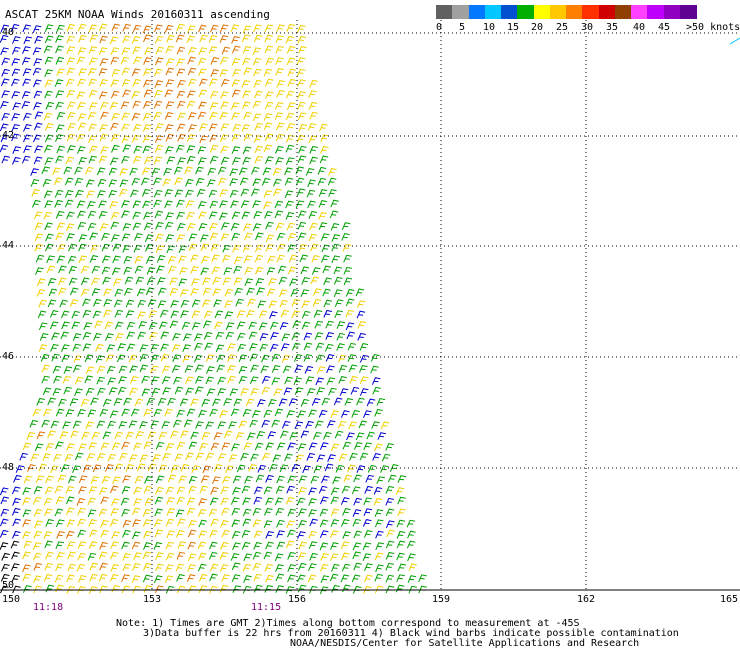  I want to click on legend-label-40: 40, so click(639, 27).